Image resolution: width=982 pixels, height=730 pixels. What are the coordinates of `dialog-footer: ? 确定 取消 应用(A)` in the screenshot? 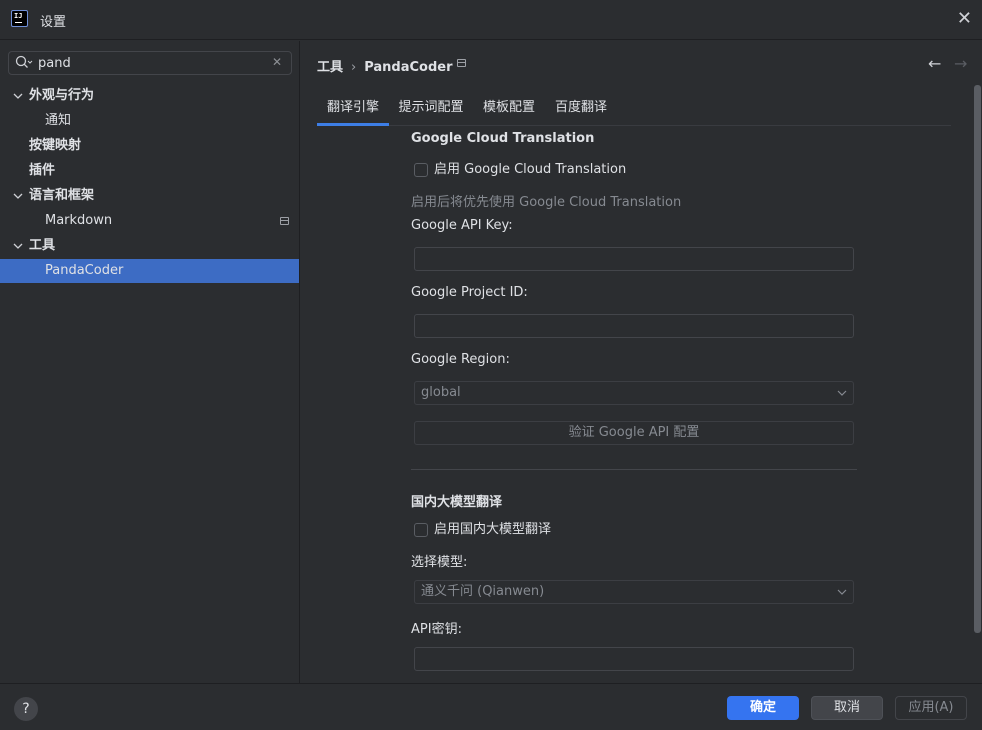 It's located at (491, 706).